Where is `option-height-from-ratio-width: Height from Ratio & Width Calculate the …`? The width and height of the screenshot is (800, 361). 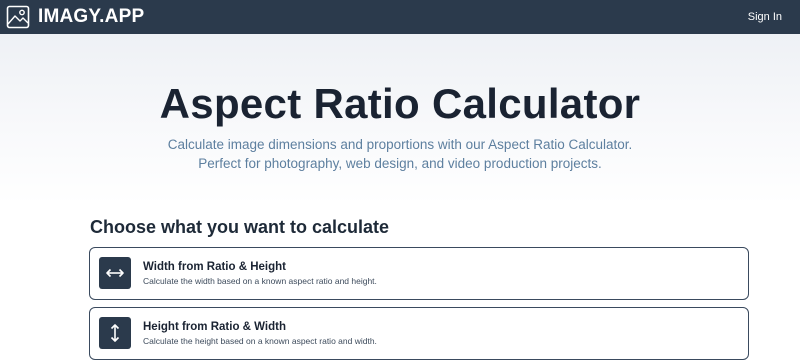
option-height-from-ratio-width: Height from Ratio & Width Calculate the … is located at coordinates (419, 333).